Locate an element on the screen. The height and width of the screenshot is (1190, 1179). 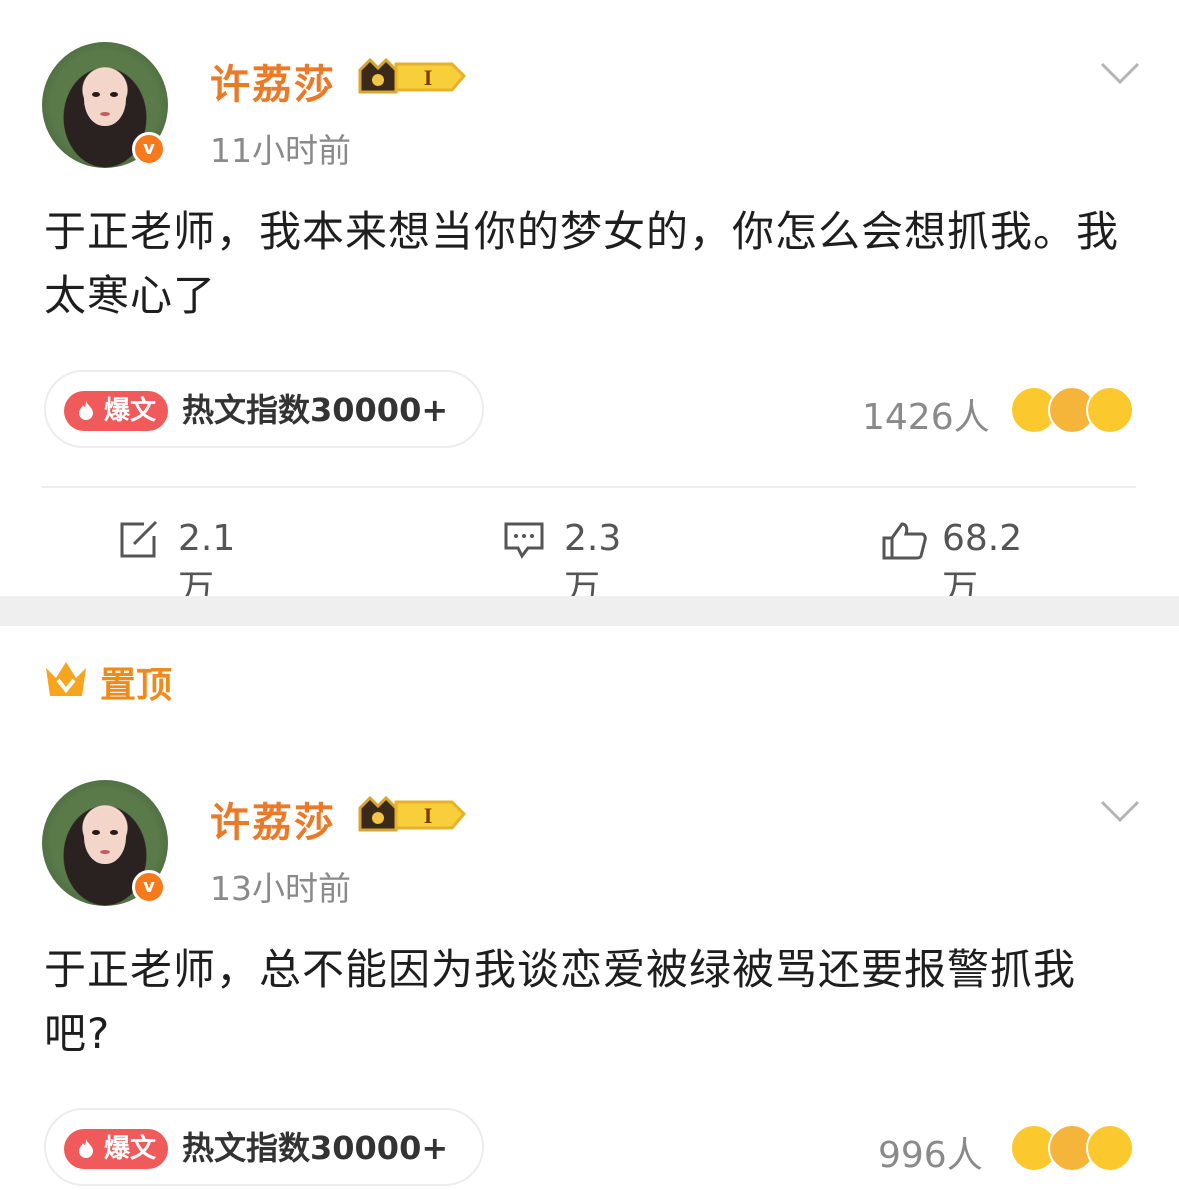
post-content: 于正老师，总不能因为我谈恋爱被绿被骂还要报警抓我吧? is located at coordinates (560, 1001).